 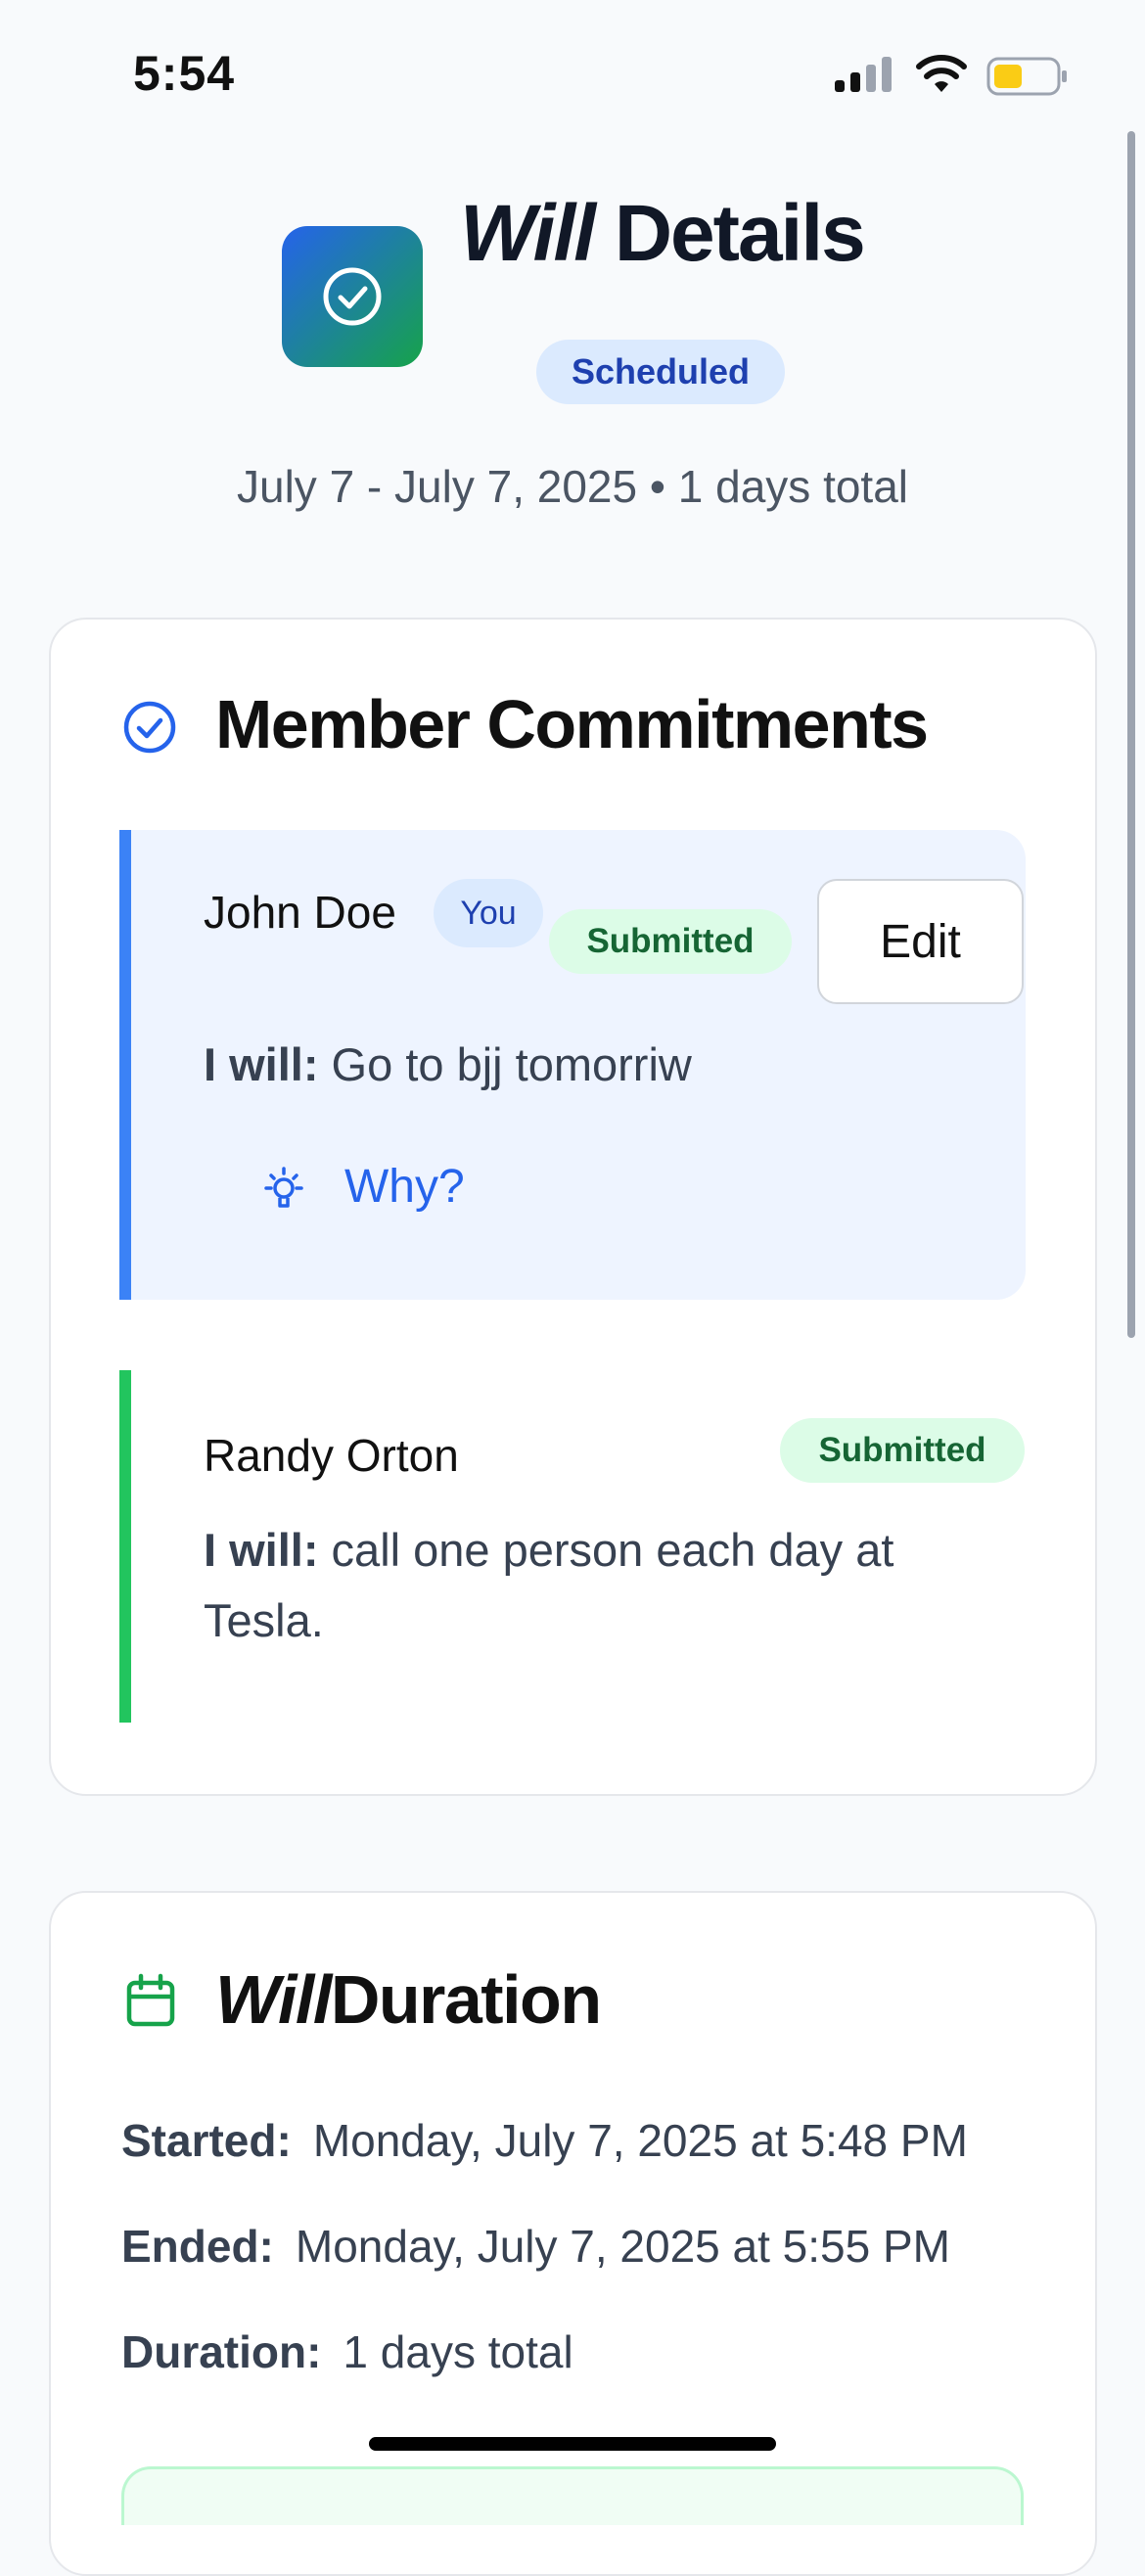 I want to click on started-row: Started: Monday, July 7, 2025 at 5:48 PM, so click(x=544, y=2140).